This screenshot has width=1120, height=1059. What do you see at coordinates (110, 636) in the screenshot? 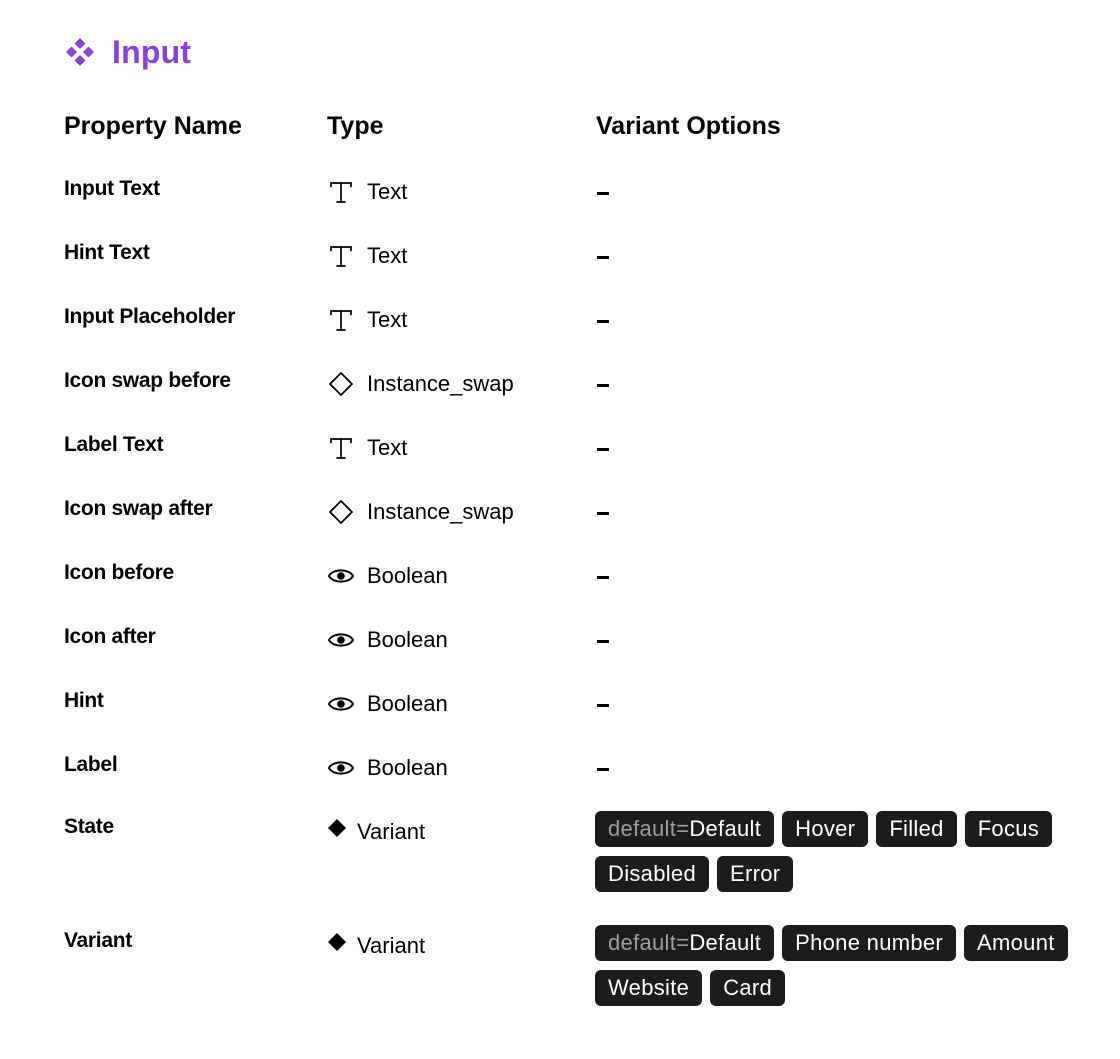
I see `property-name: Icon after` at bounding box center [110, 636].